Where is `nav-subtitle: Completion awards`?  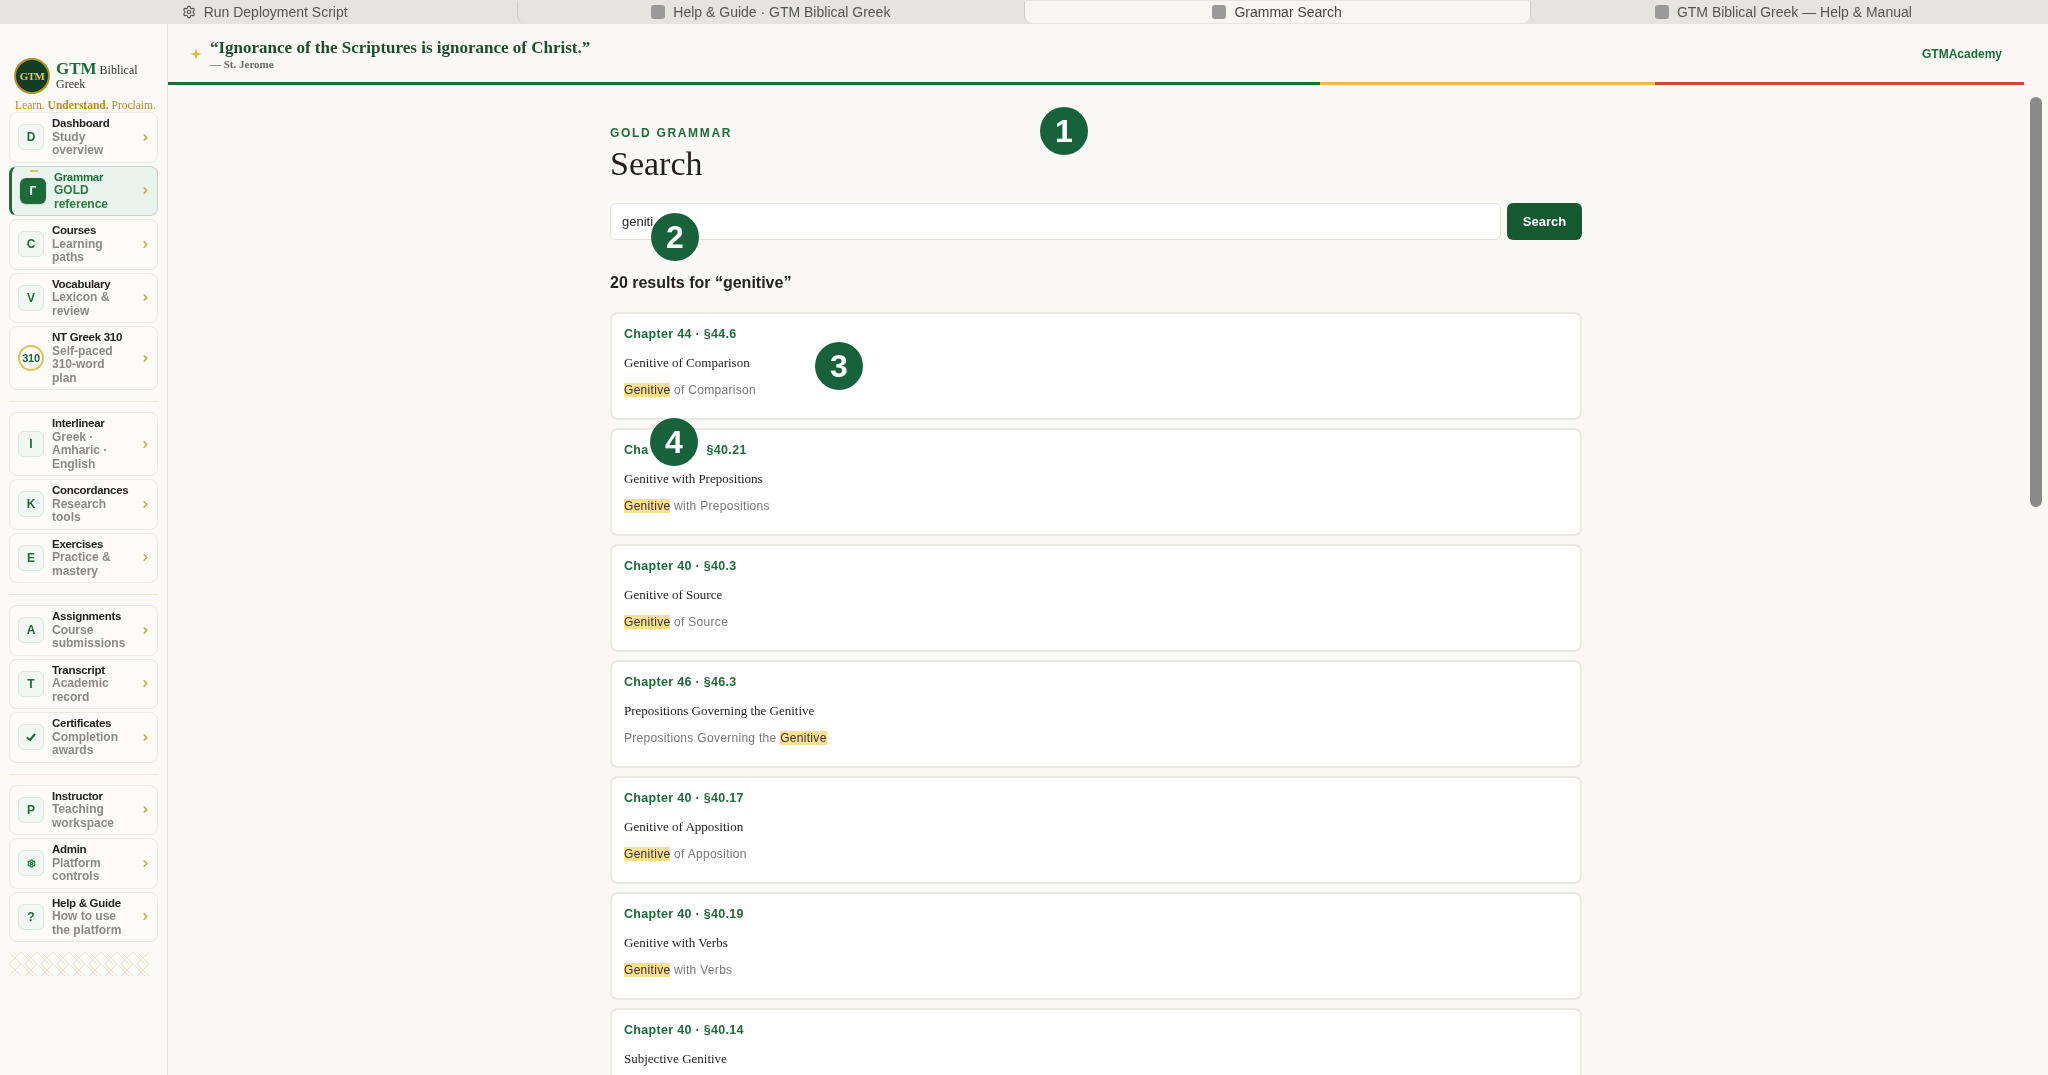 nav-subtitle: Completion awards is located at coordinates (85, 744).